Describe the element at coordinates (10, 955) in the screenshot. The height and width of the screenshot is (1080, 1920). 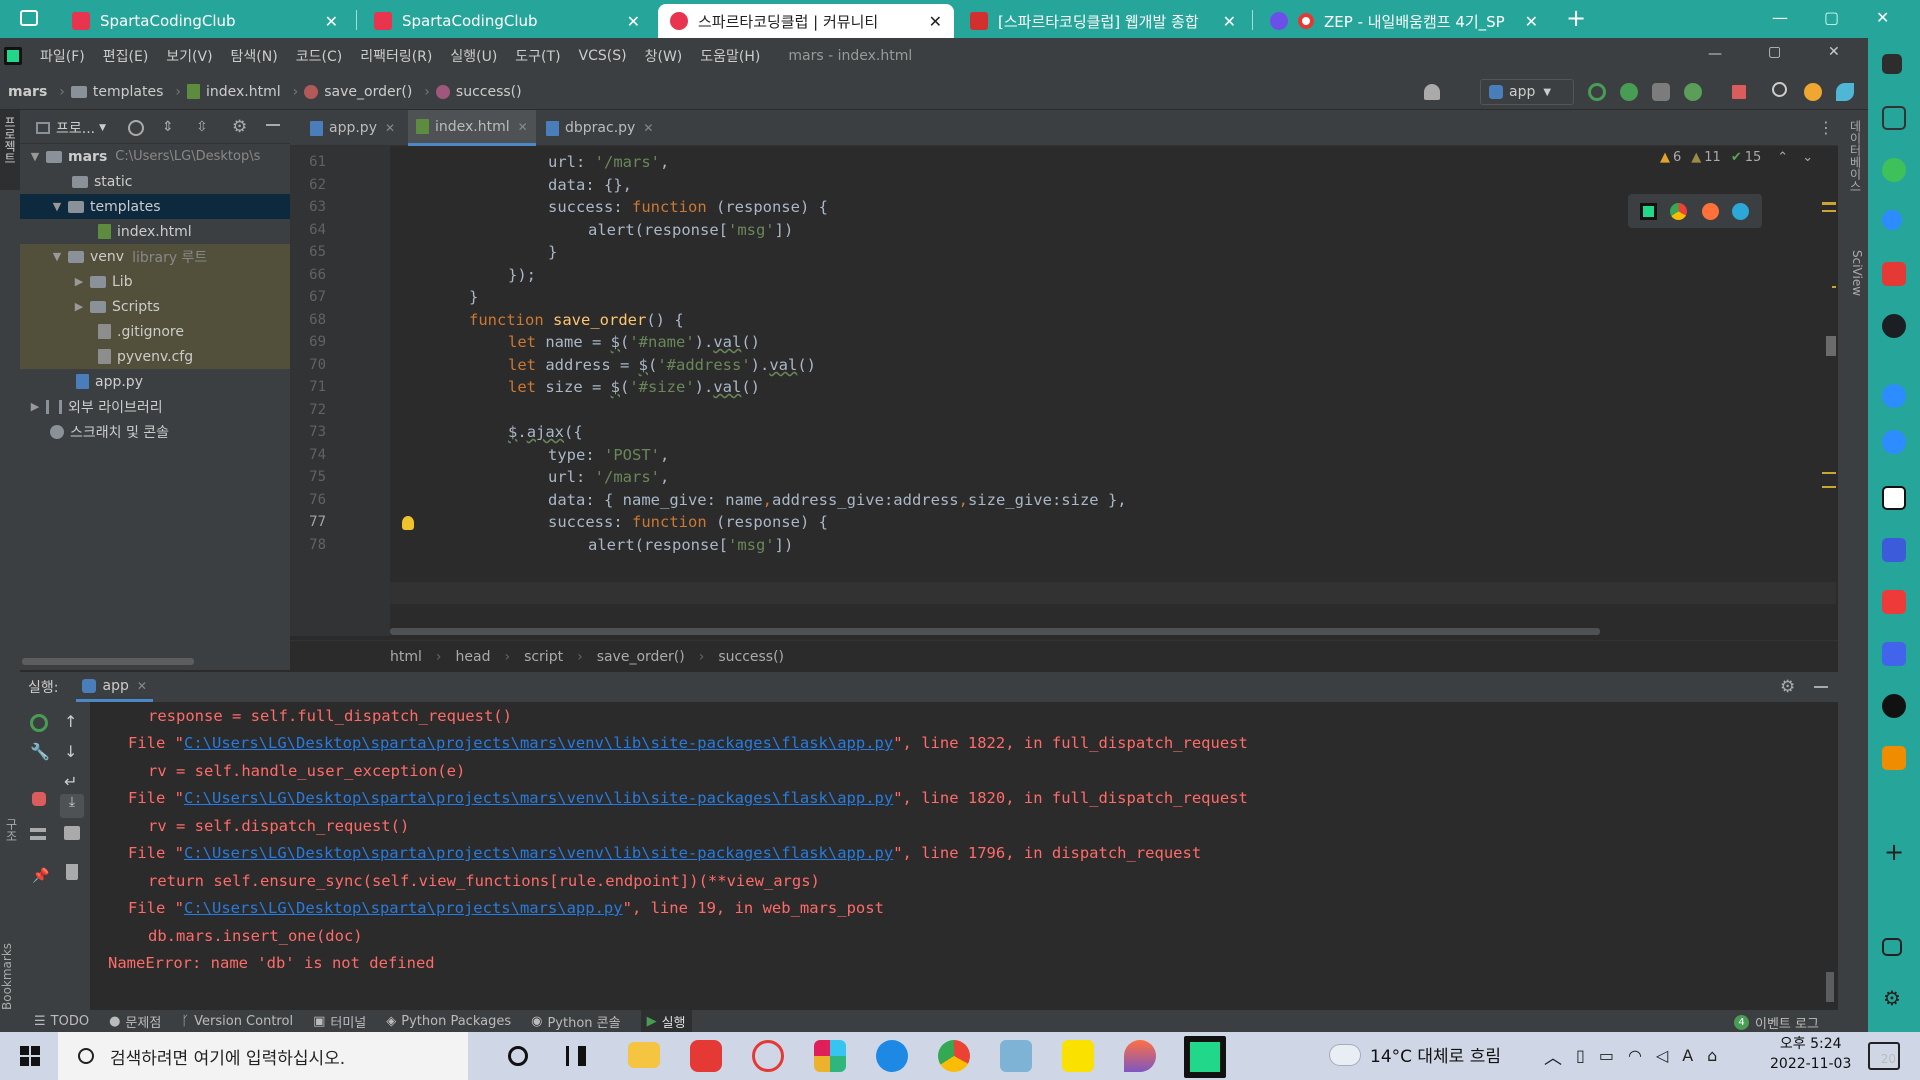
I see `bookmarks-tool-tab: Bookmarks` at that location.